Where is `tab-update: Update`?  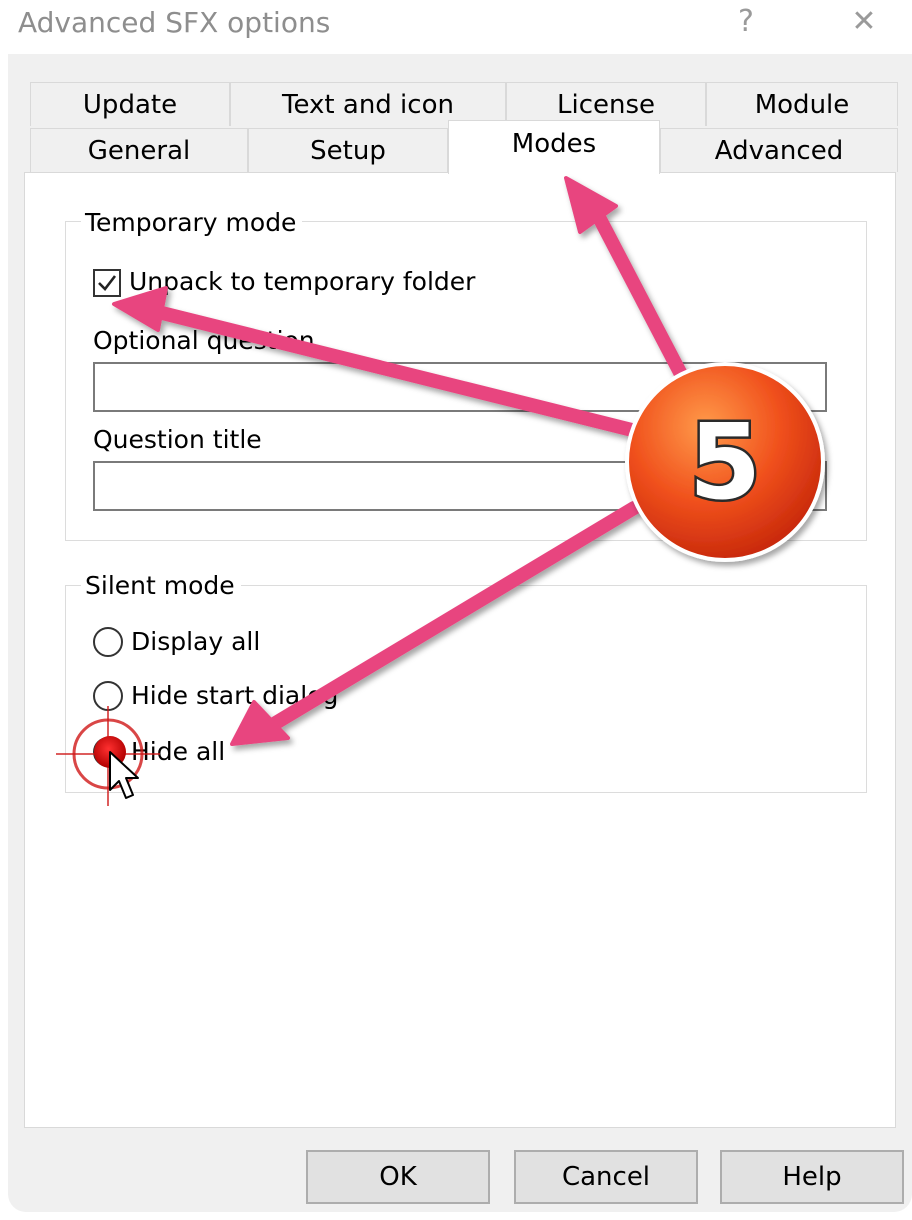 tab-update: Update is located at coordinates (130, 104).